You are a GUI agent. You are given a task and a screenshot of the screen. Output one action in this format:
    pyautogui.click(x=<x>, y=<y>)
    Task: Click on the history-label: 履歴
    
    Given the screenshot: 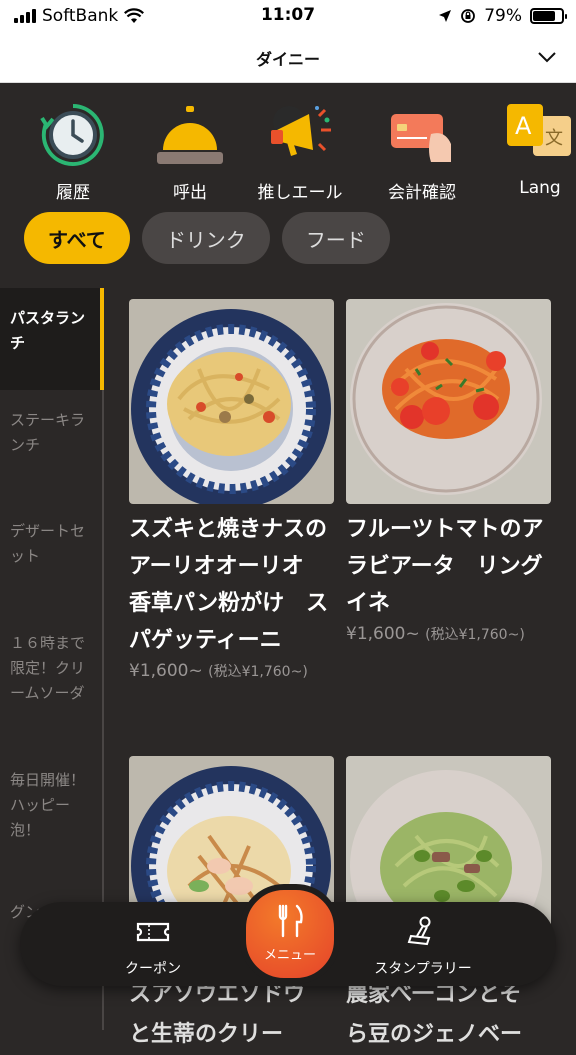 What is the action you would take?
    pyautogui.click(x=73, y=193)
    